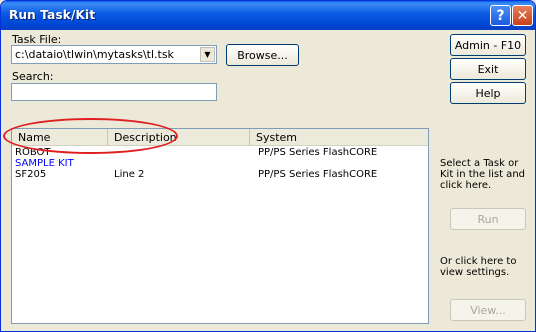 The image size is (536, 332). Describe the element at coordinates (488, 45) in the screenshot. I see `admin-button: Admin - F10` at that location.